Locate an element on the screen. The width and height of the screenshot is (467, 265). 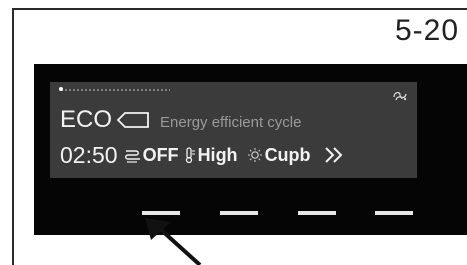
option-value-temperature: High is located at coordinates (217, 154).